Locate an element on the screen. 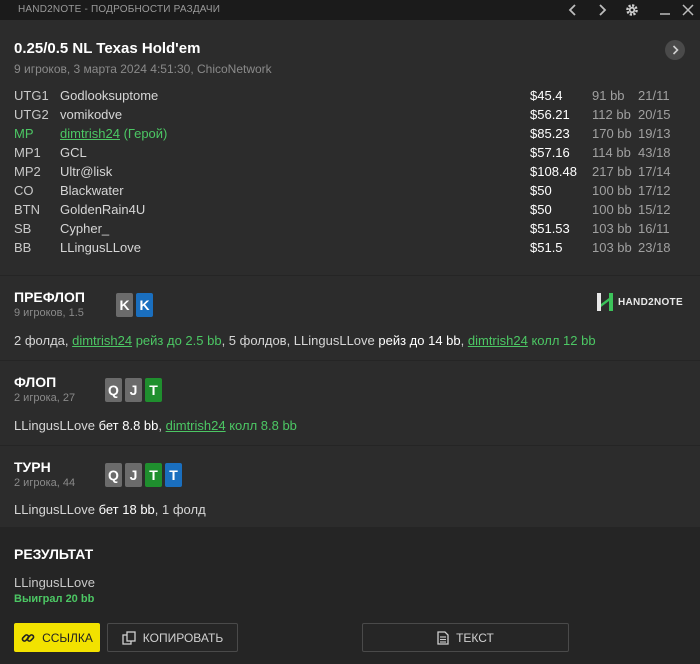 The image size is (700, 664). player-stats: 20/15 is located at coordinates (654, 114).